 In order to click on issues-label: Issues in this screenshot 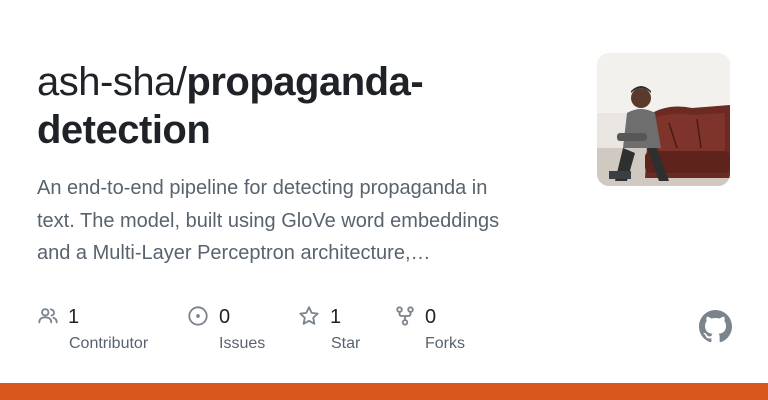, I will do `click(242, 343)`.